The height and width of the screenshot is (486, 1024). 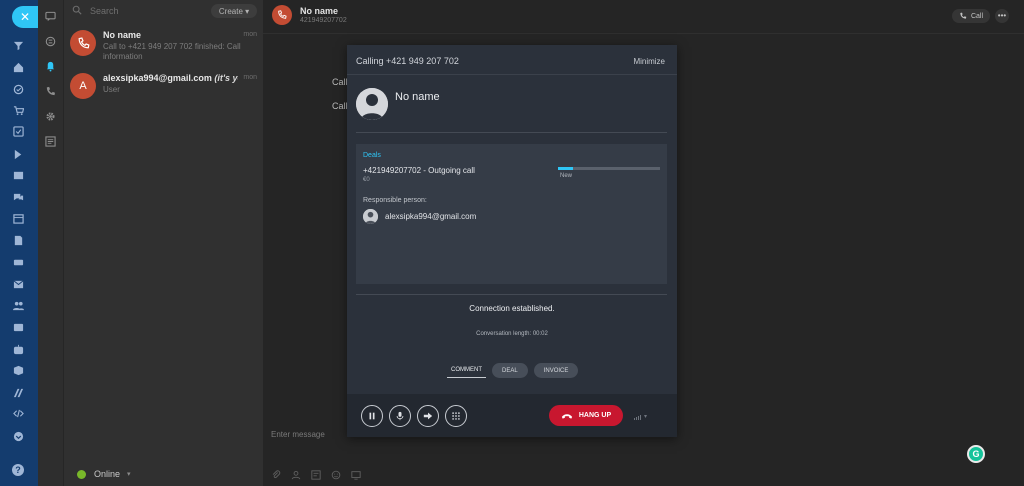 I want to click on screen-share-icon, so click(x=356, y=475).